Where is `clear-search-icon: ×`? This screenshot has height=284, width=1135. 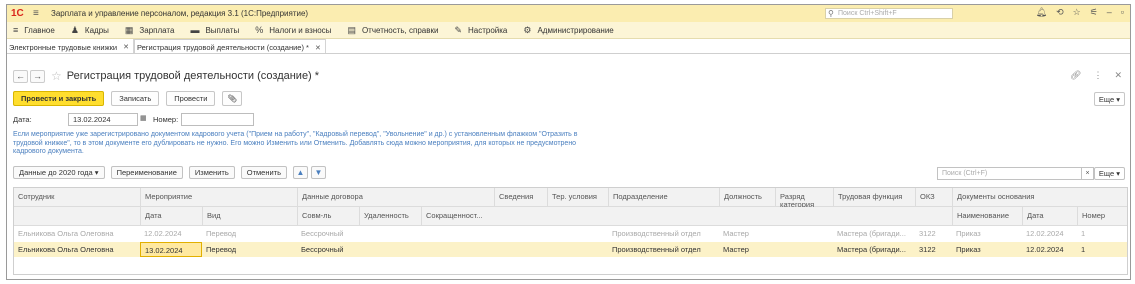
clear-search-icon: × is located at coordinates (1087, 173).